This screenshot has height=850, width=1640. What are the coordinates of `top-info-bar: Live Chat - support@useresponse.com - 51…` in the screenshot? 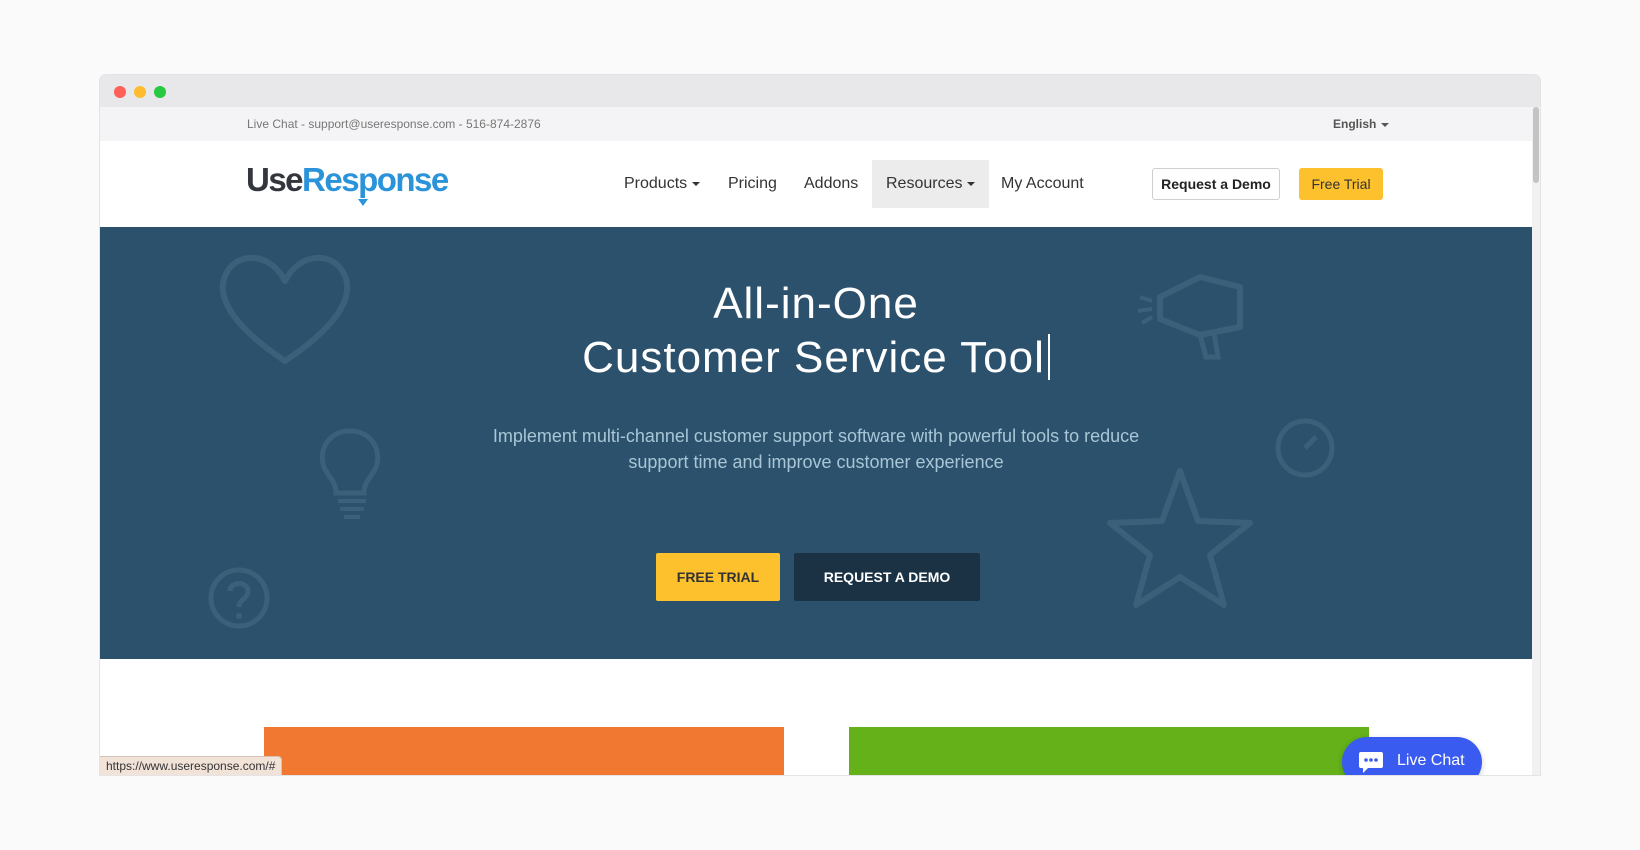 It's located at (816, 124).